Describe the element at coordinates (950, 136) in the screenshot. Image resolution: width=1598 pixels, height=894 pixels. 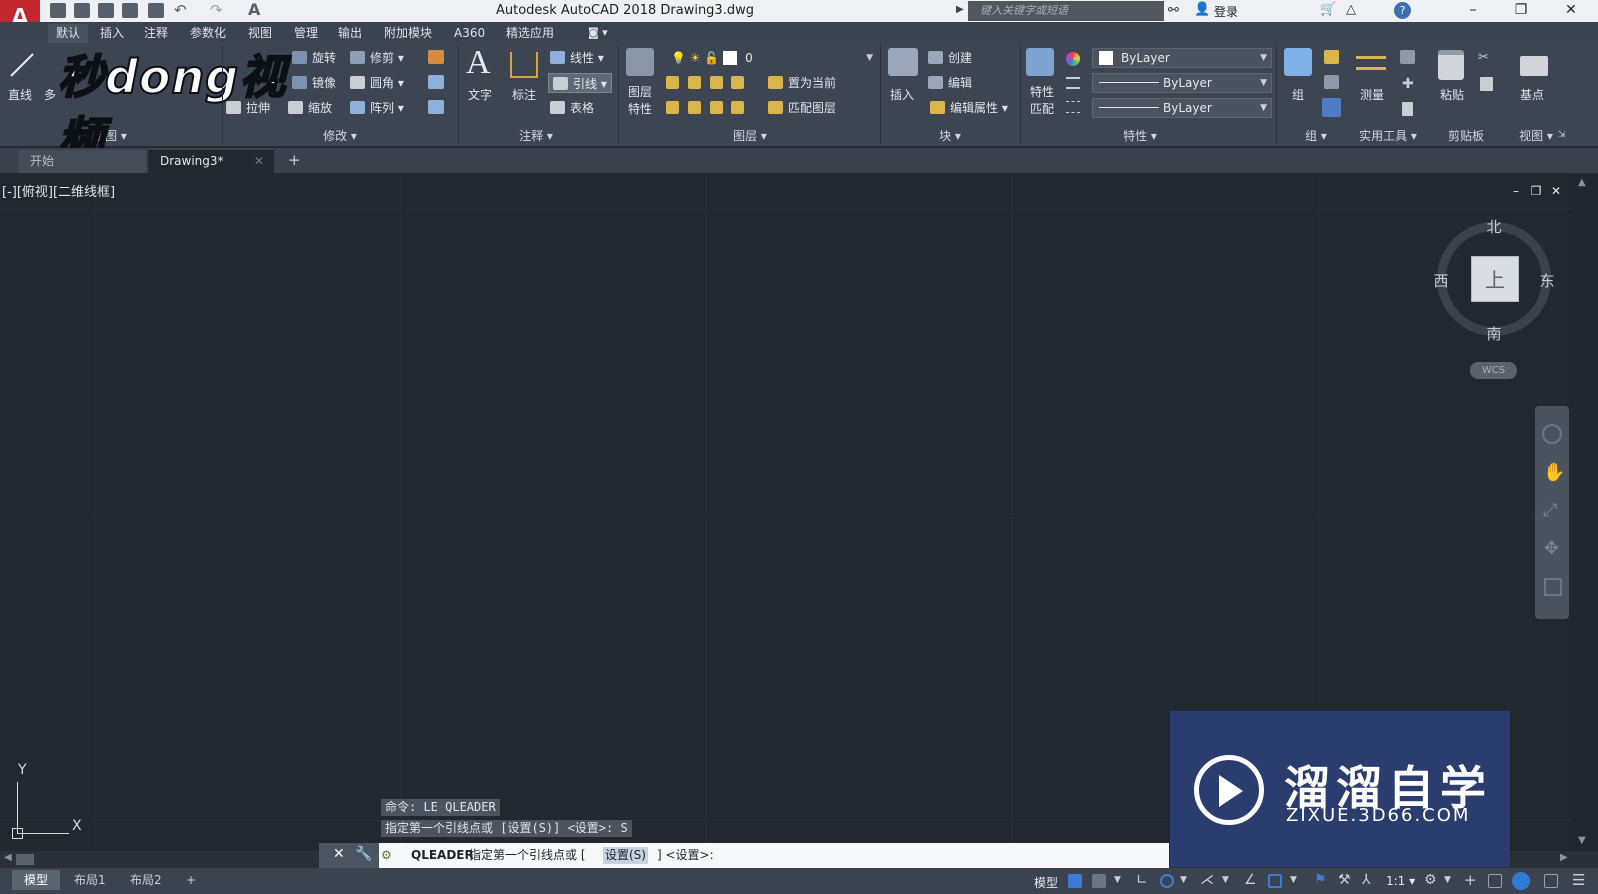
I see `block-panel-label: 块 ▾` at that location.